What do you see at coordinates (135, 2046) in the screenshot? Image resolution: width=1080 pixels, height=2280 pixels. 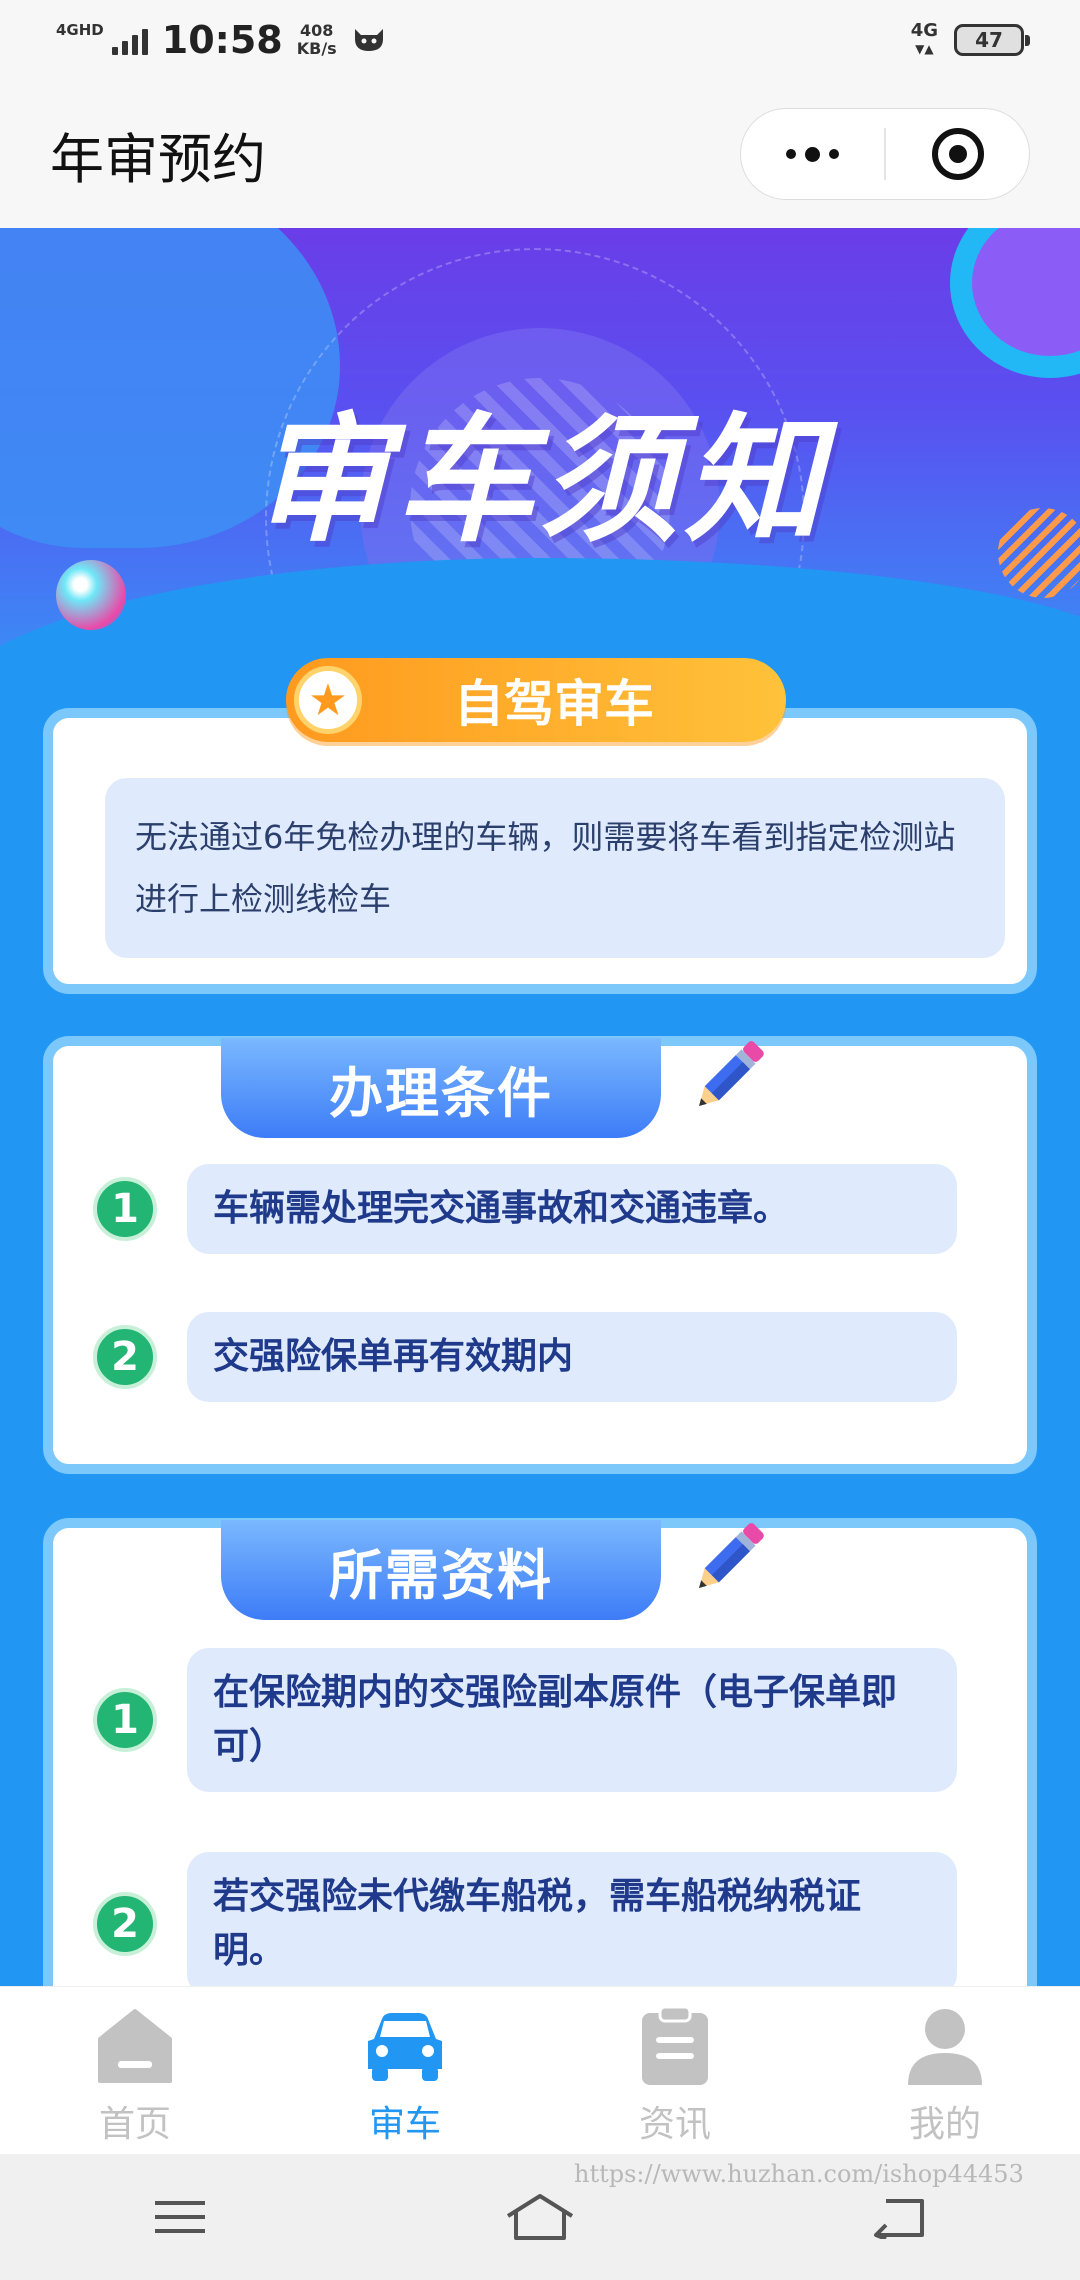 I see `home-icon` at bounding box center [135, 2046].